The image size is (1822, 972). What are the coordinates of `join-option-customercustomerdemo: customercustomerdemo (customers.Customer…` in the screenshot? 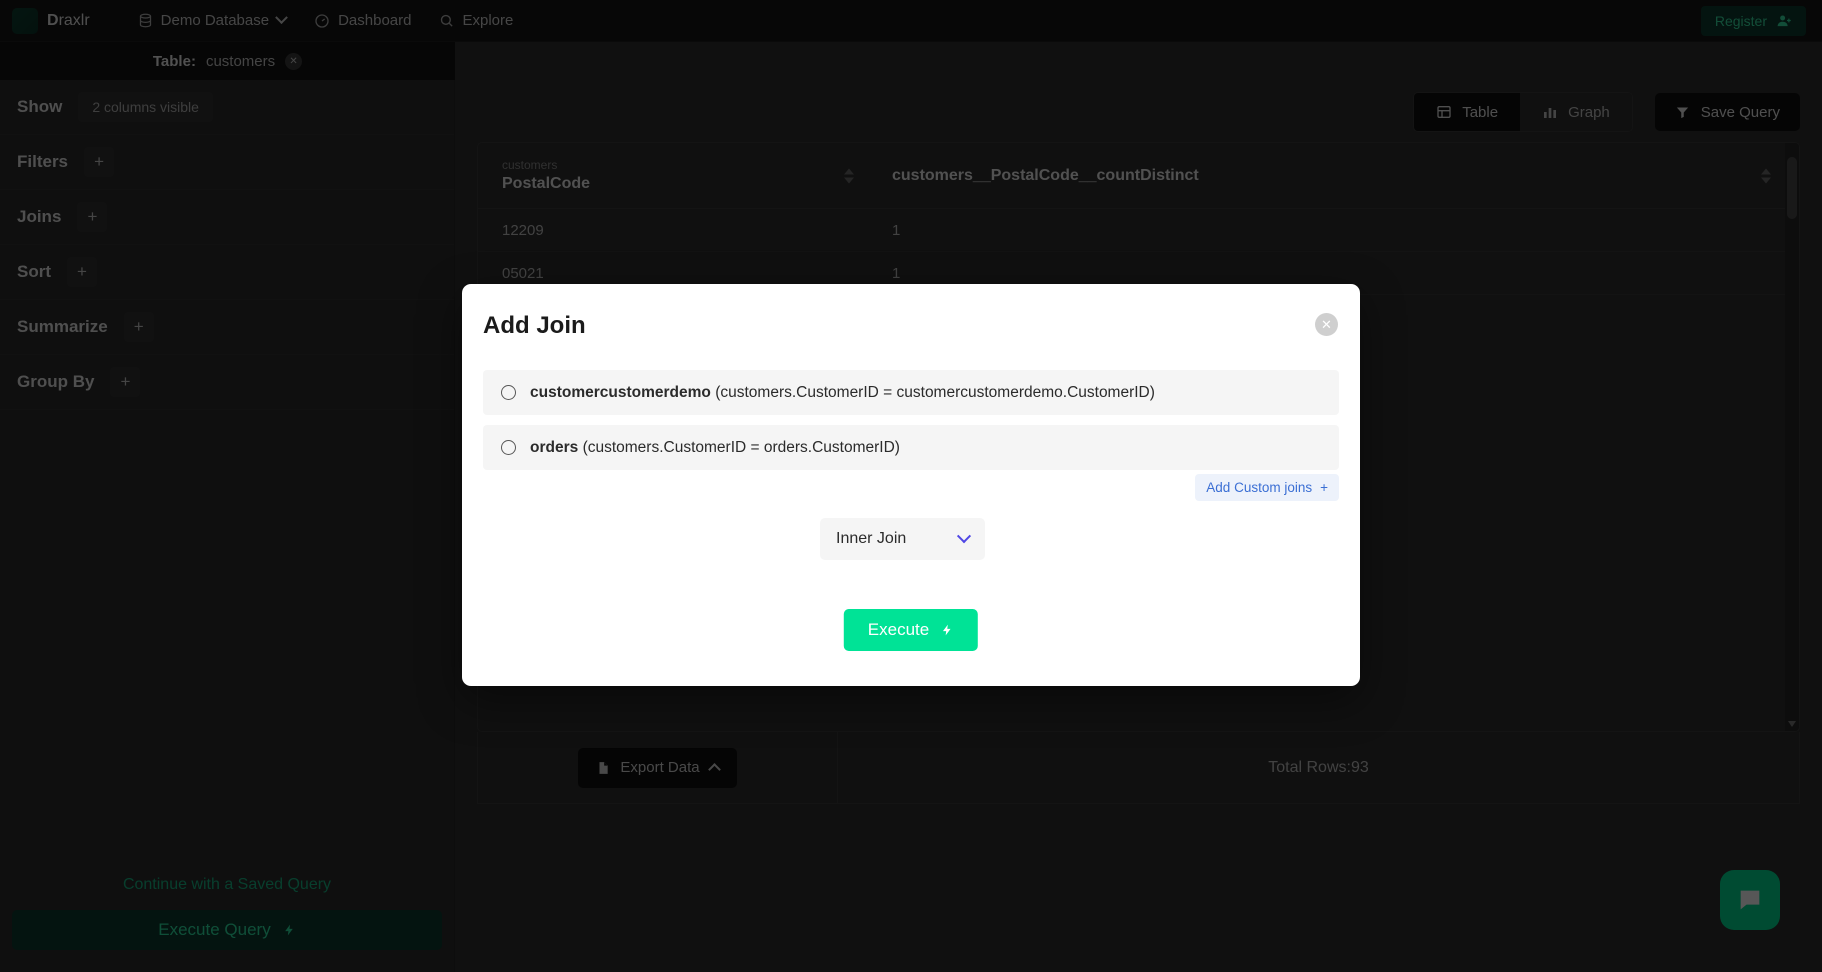 It's located at (911, 392).